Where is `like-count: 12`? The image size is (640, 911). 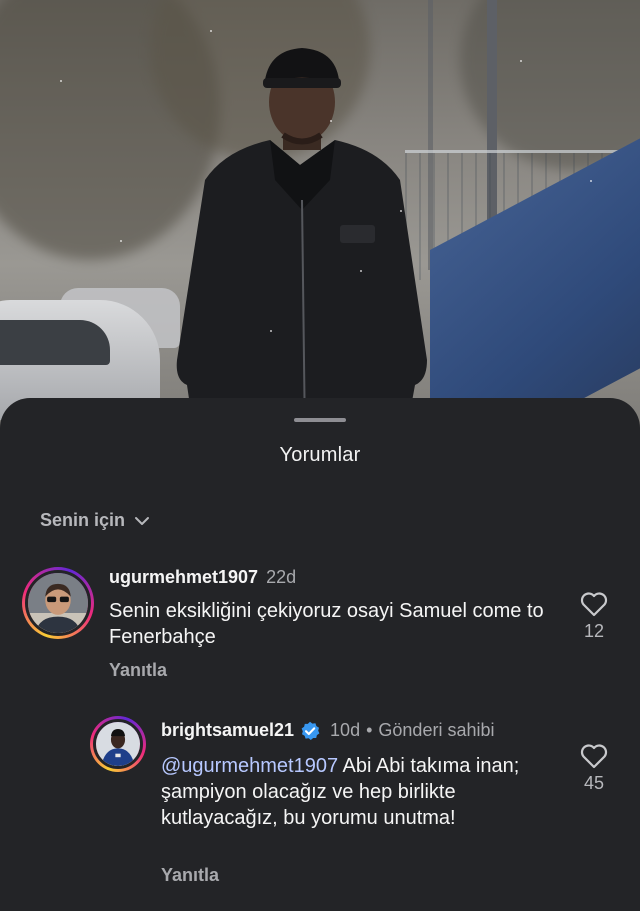 like-count: 12 is located at coordinates (594, 631).